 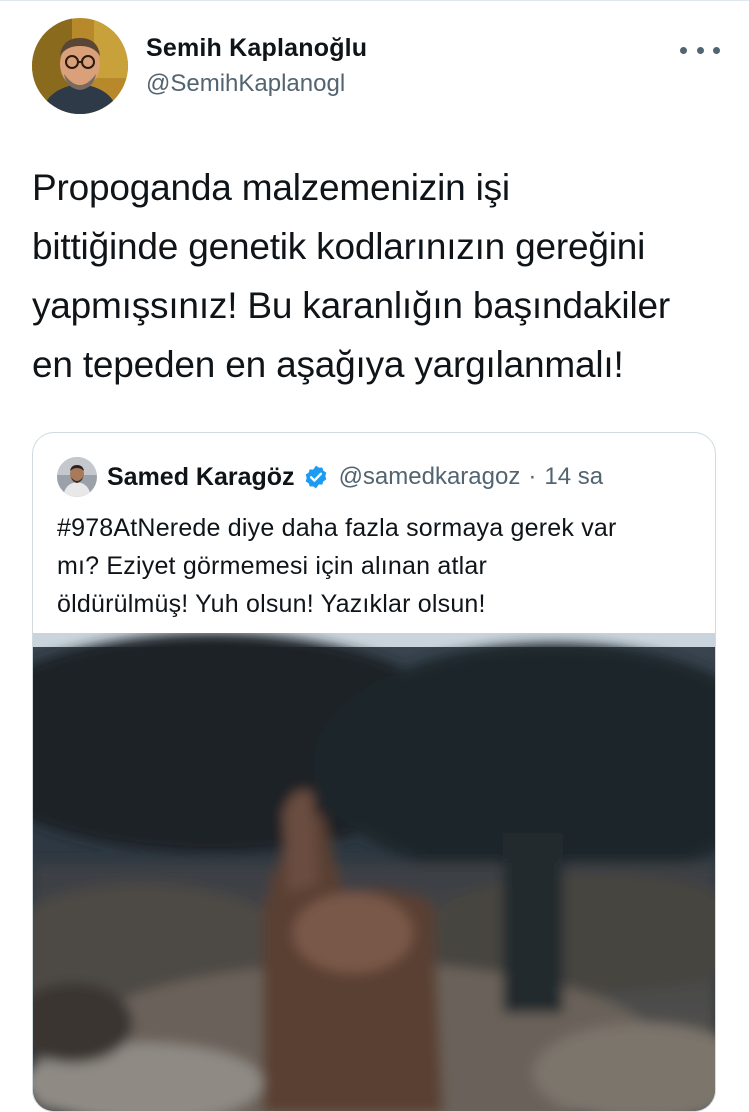 I want to click on quoted-author-handle: @samedkaragoz, so click(x=430, y=477).